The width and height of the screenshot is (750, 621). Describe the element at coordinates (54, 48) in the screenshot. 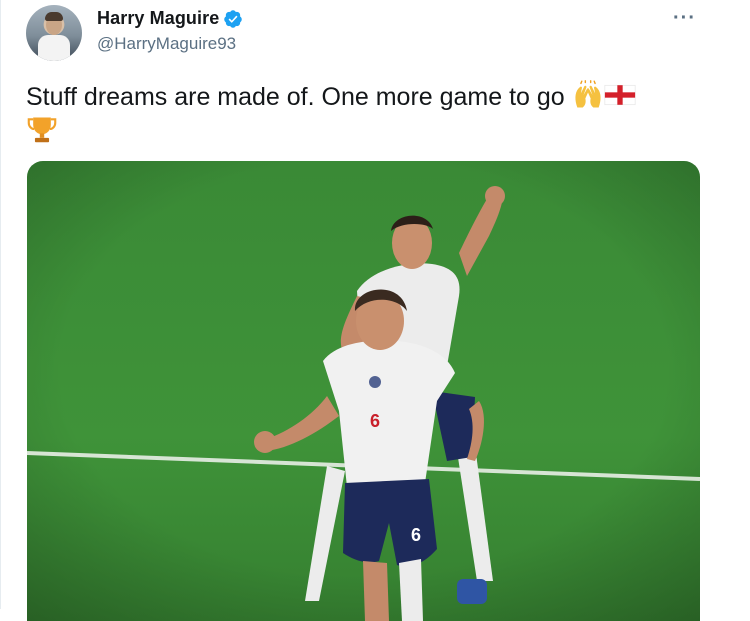

I see `avatar-shirt` at that location.